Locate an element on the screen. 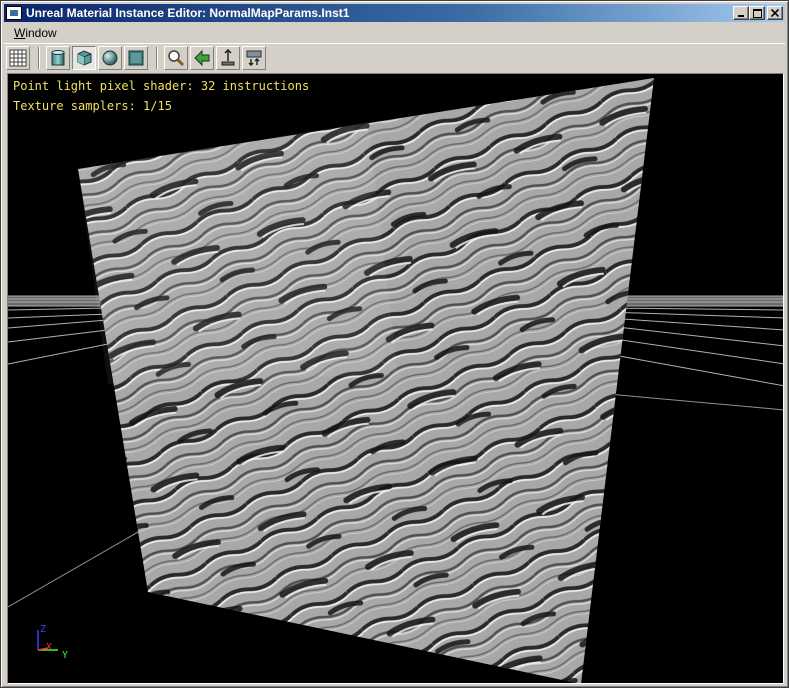  window-controls is located at coordinates (758, 13).